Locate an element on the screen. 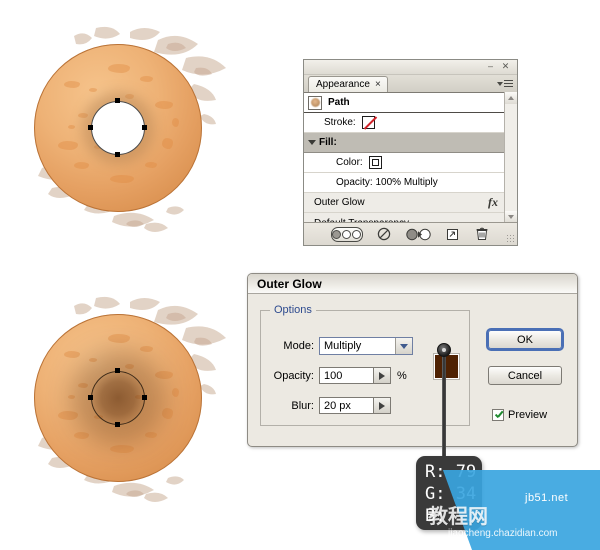 This screenshot has height=550, width=600. mode-select-value: Multiply is located at coordinates (343, 346).